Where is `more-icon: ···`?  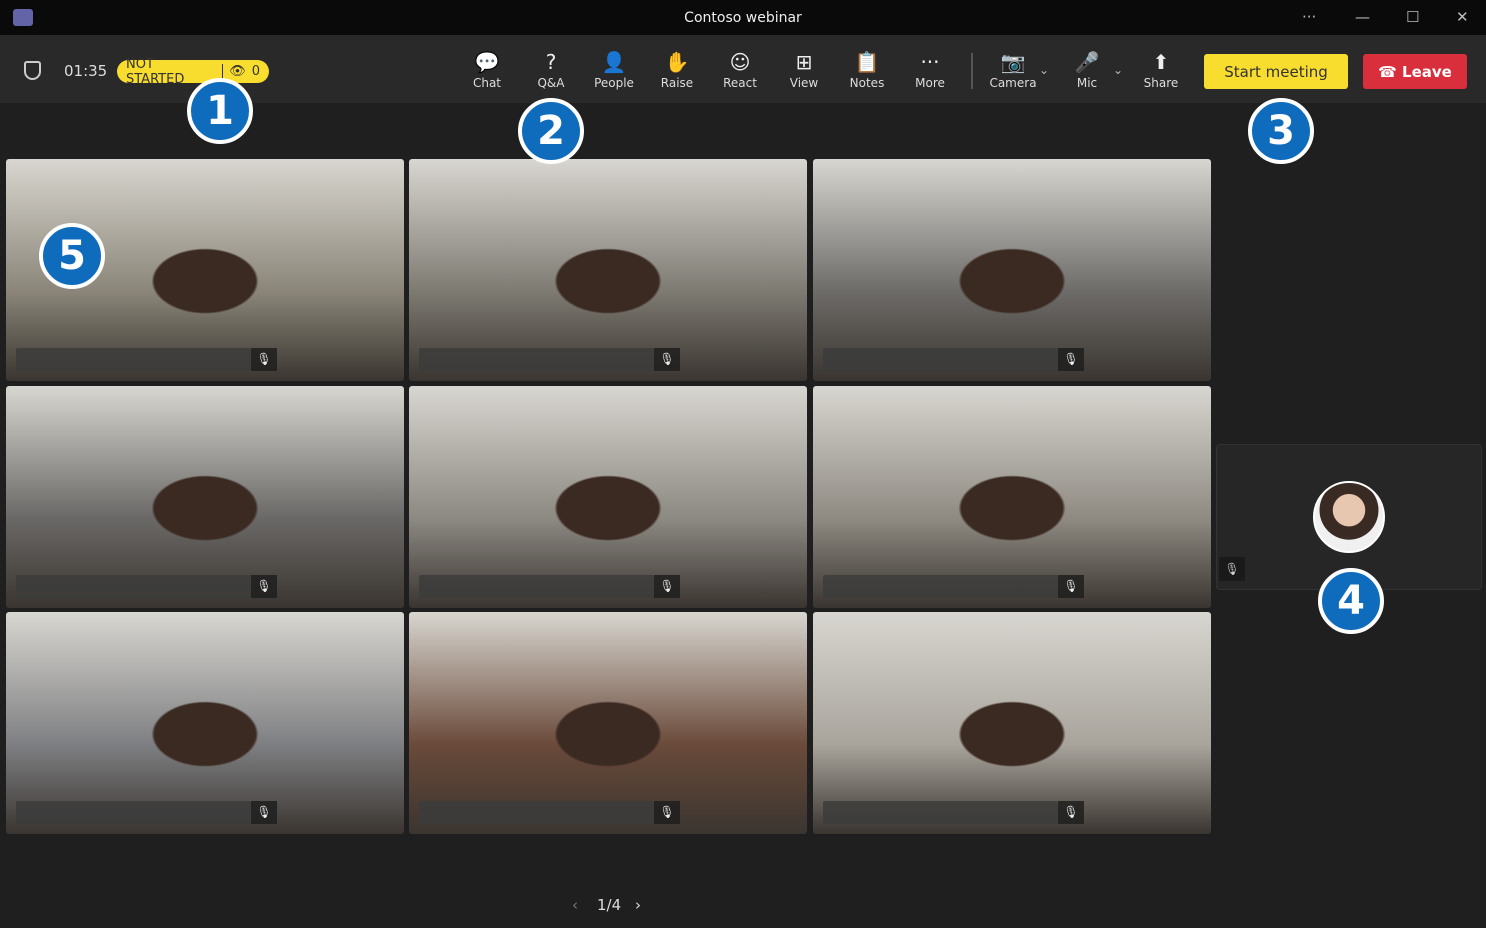
more-icon: ··· is located at coordinates (930, 62).